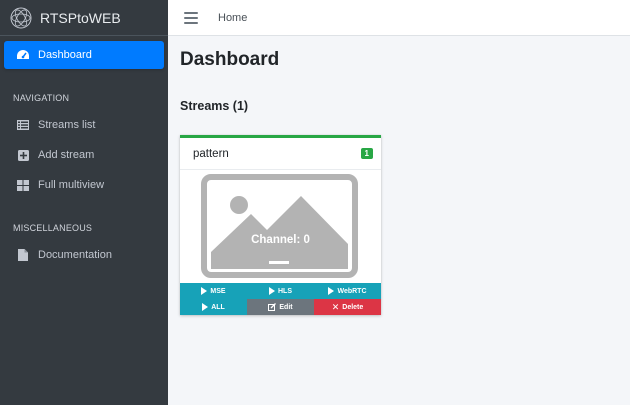 Image resolution: width=630 pixels, height=405 pixels. I want to click on delete-stream-button: ✕ Delete, so click(347, 307).